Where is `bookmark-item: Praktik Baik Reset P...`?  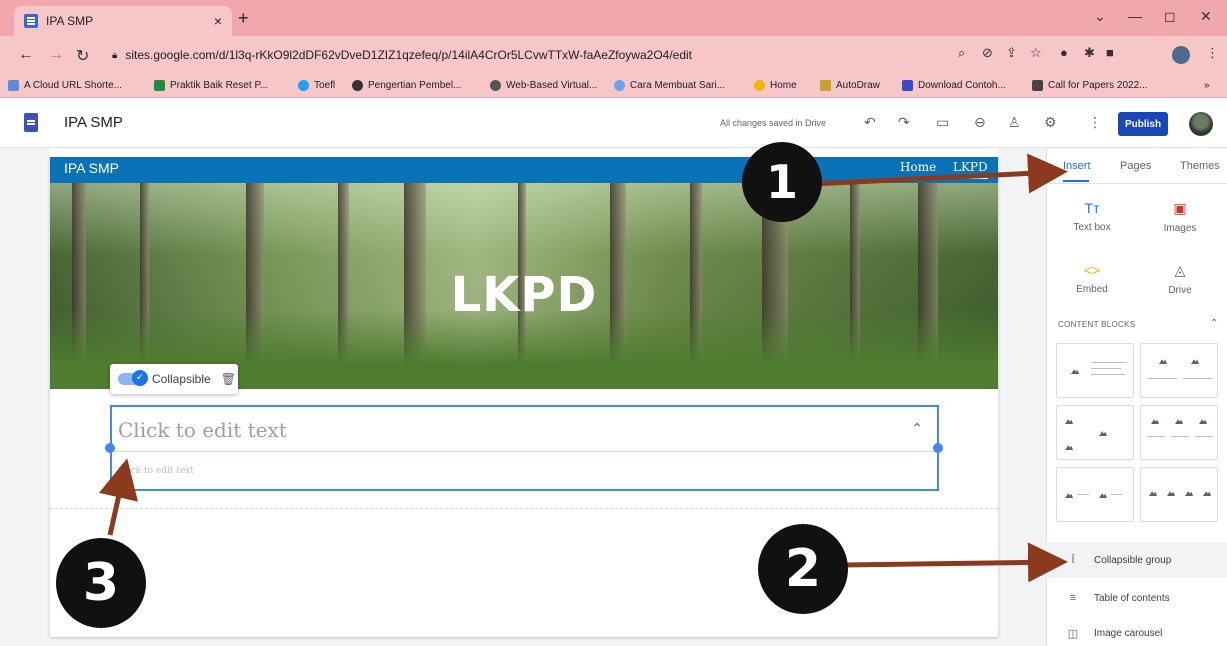 bookmark-item: Praktik Baik Reset P... is located at coordinates (211, 85).